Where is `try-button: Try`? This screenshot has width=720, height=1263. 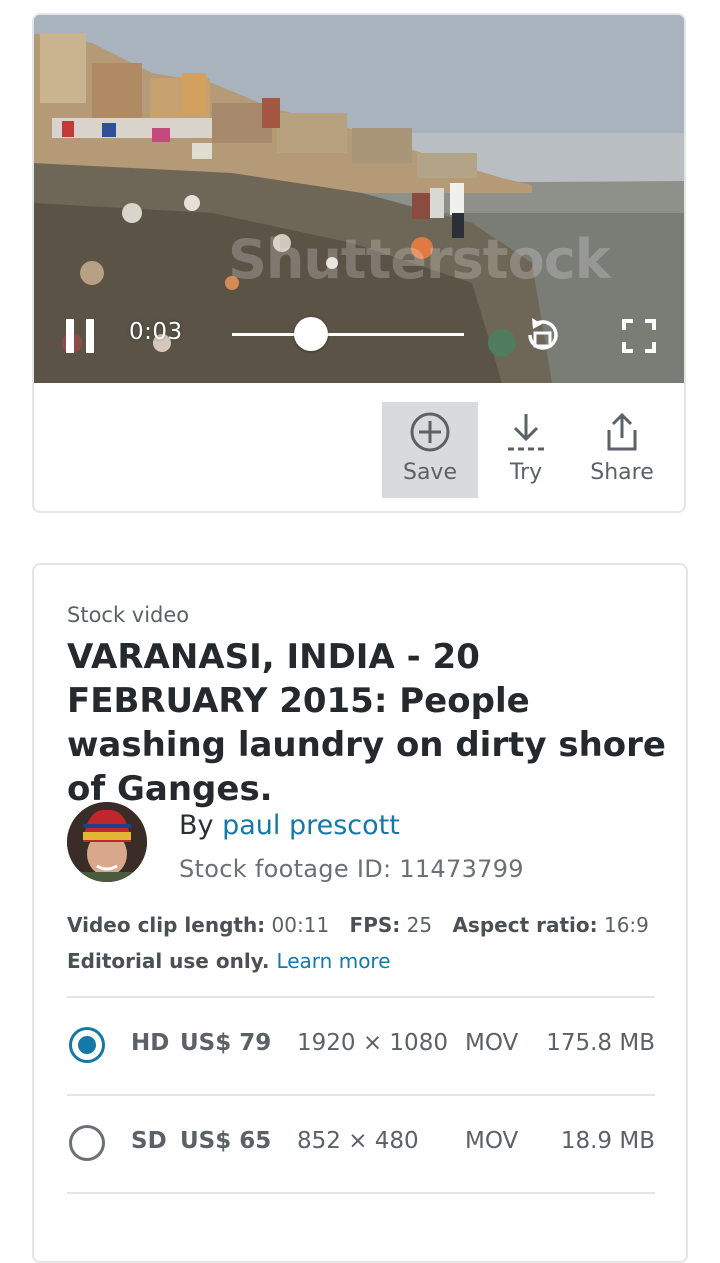
try-button: Try is located at coordinates (526, 450).